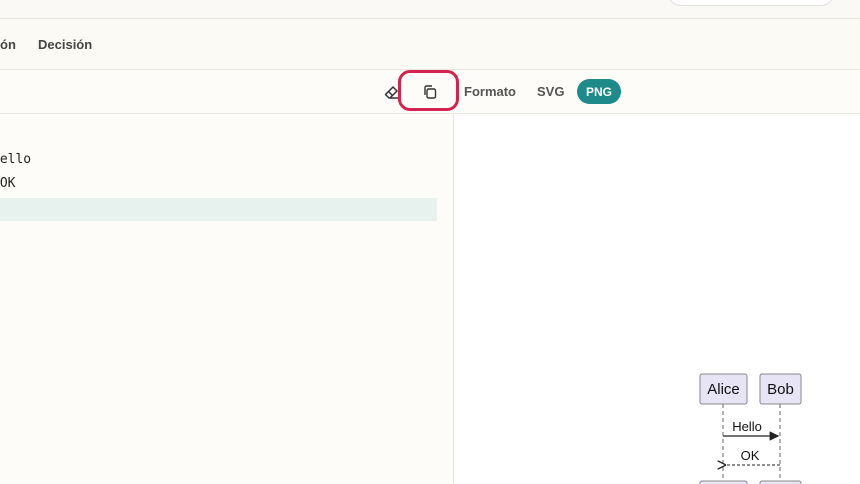 This screenshot has height=484, width=860. I want to click on editor-toolbar: Formato SVG PNG, so click(430, 92).